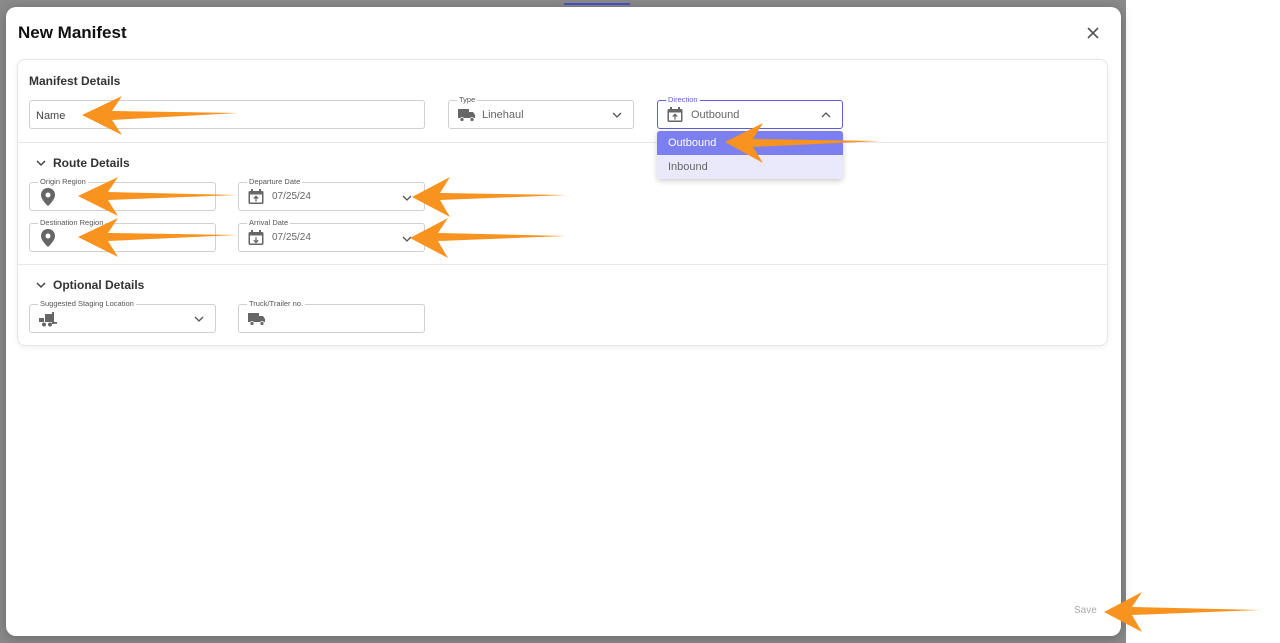 The width and height of the screenshot is (1280, 643). Describe the element at coordinates (160, 115) in the screenshot. I see `arrow-name-field` at that location.